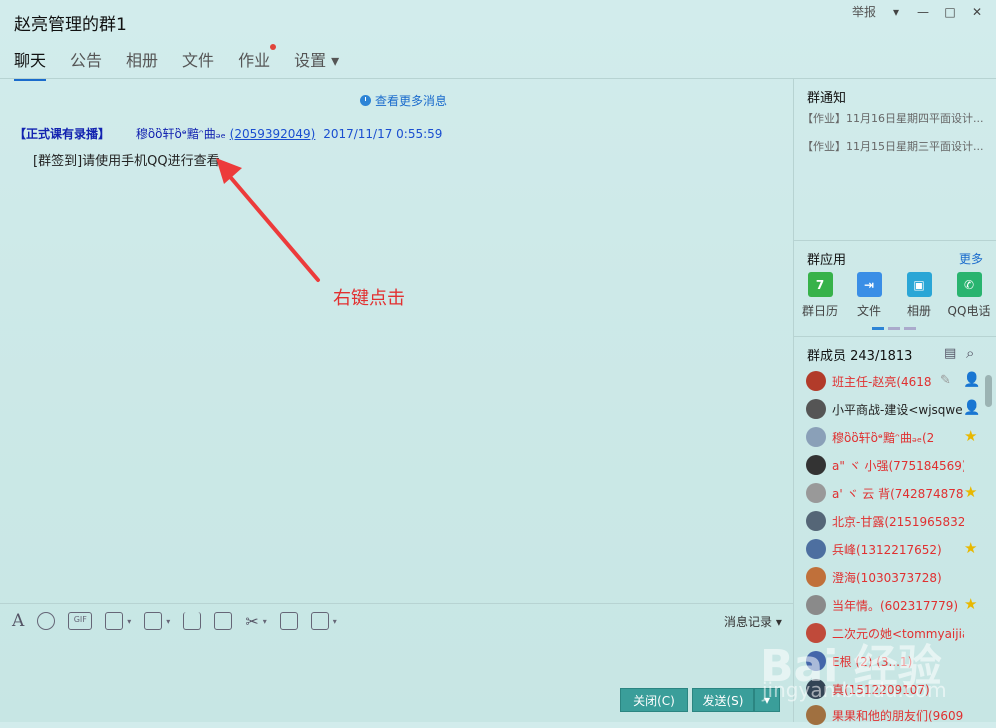  I want to click on tab-album: 相册, so click(142, 62).